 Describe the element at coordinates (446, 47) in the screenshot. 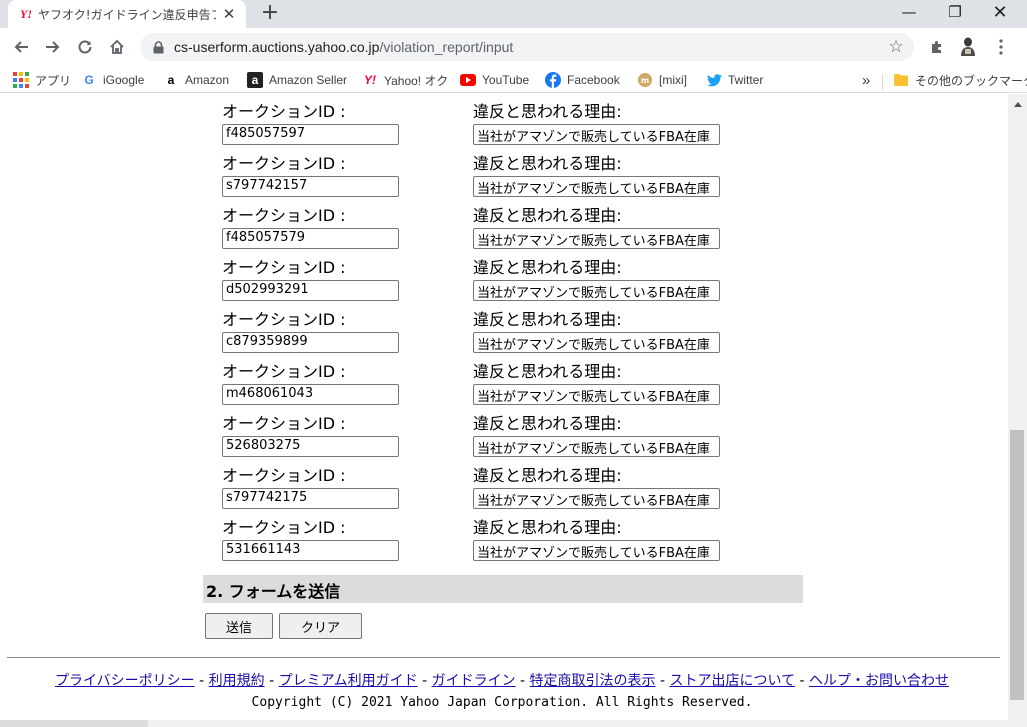

I see `url-path: /violation_report/input` at that location.